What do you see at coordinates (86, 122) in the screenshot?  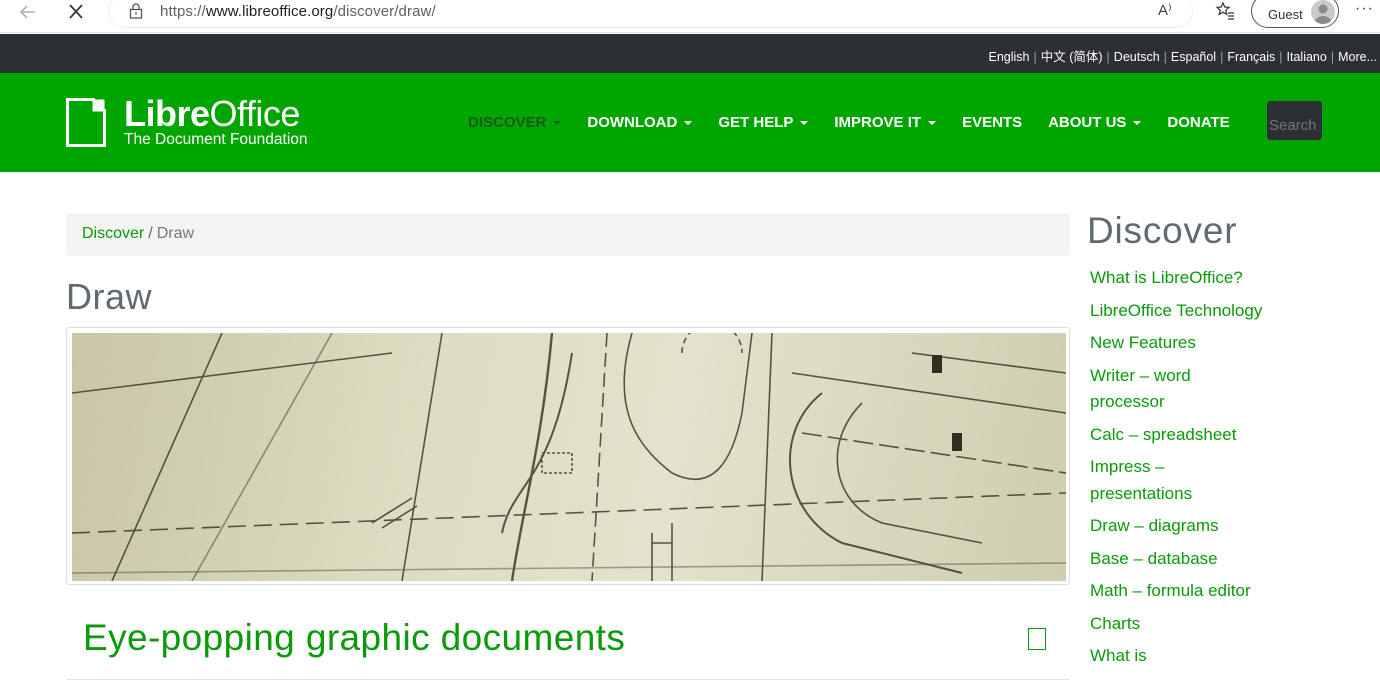 I see `document-logo-icon` at bounding box center [86, 122].